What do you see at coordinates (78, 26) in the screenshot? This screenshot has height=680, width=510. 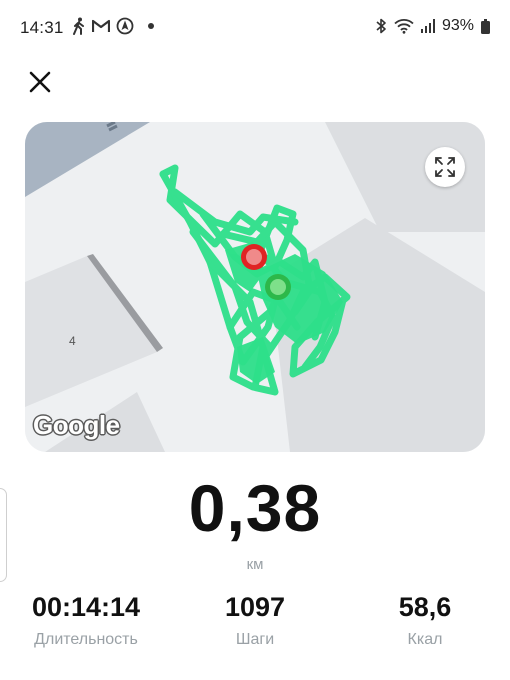 I see `walking-icon` at bounding box center [78, 26].